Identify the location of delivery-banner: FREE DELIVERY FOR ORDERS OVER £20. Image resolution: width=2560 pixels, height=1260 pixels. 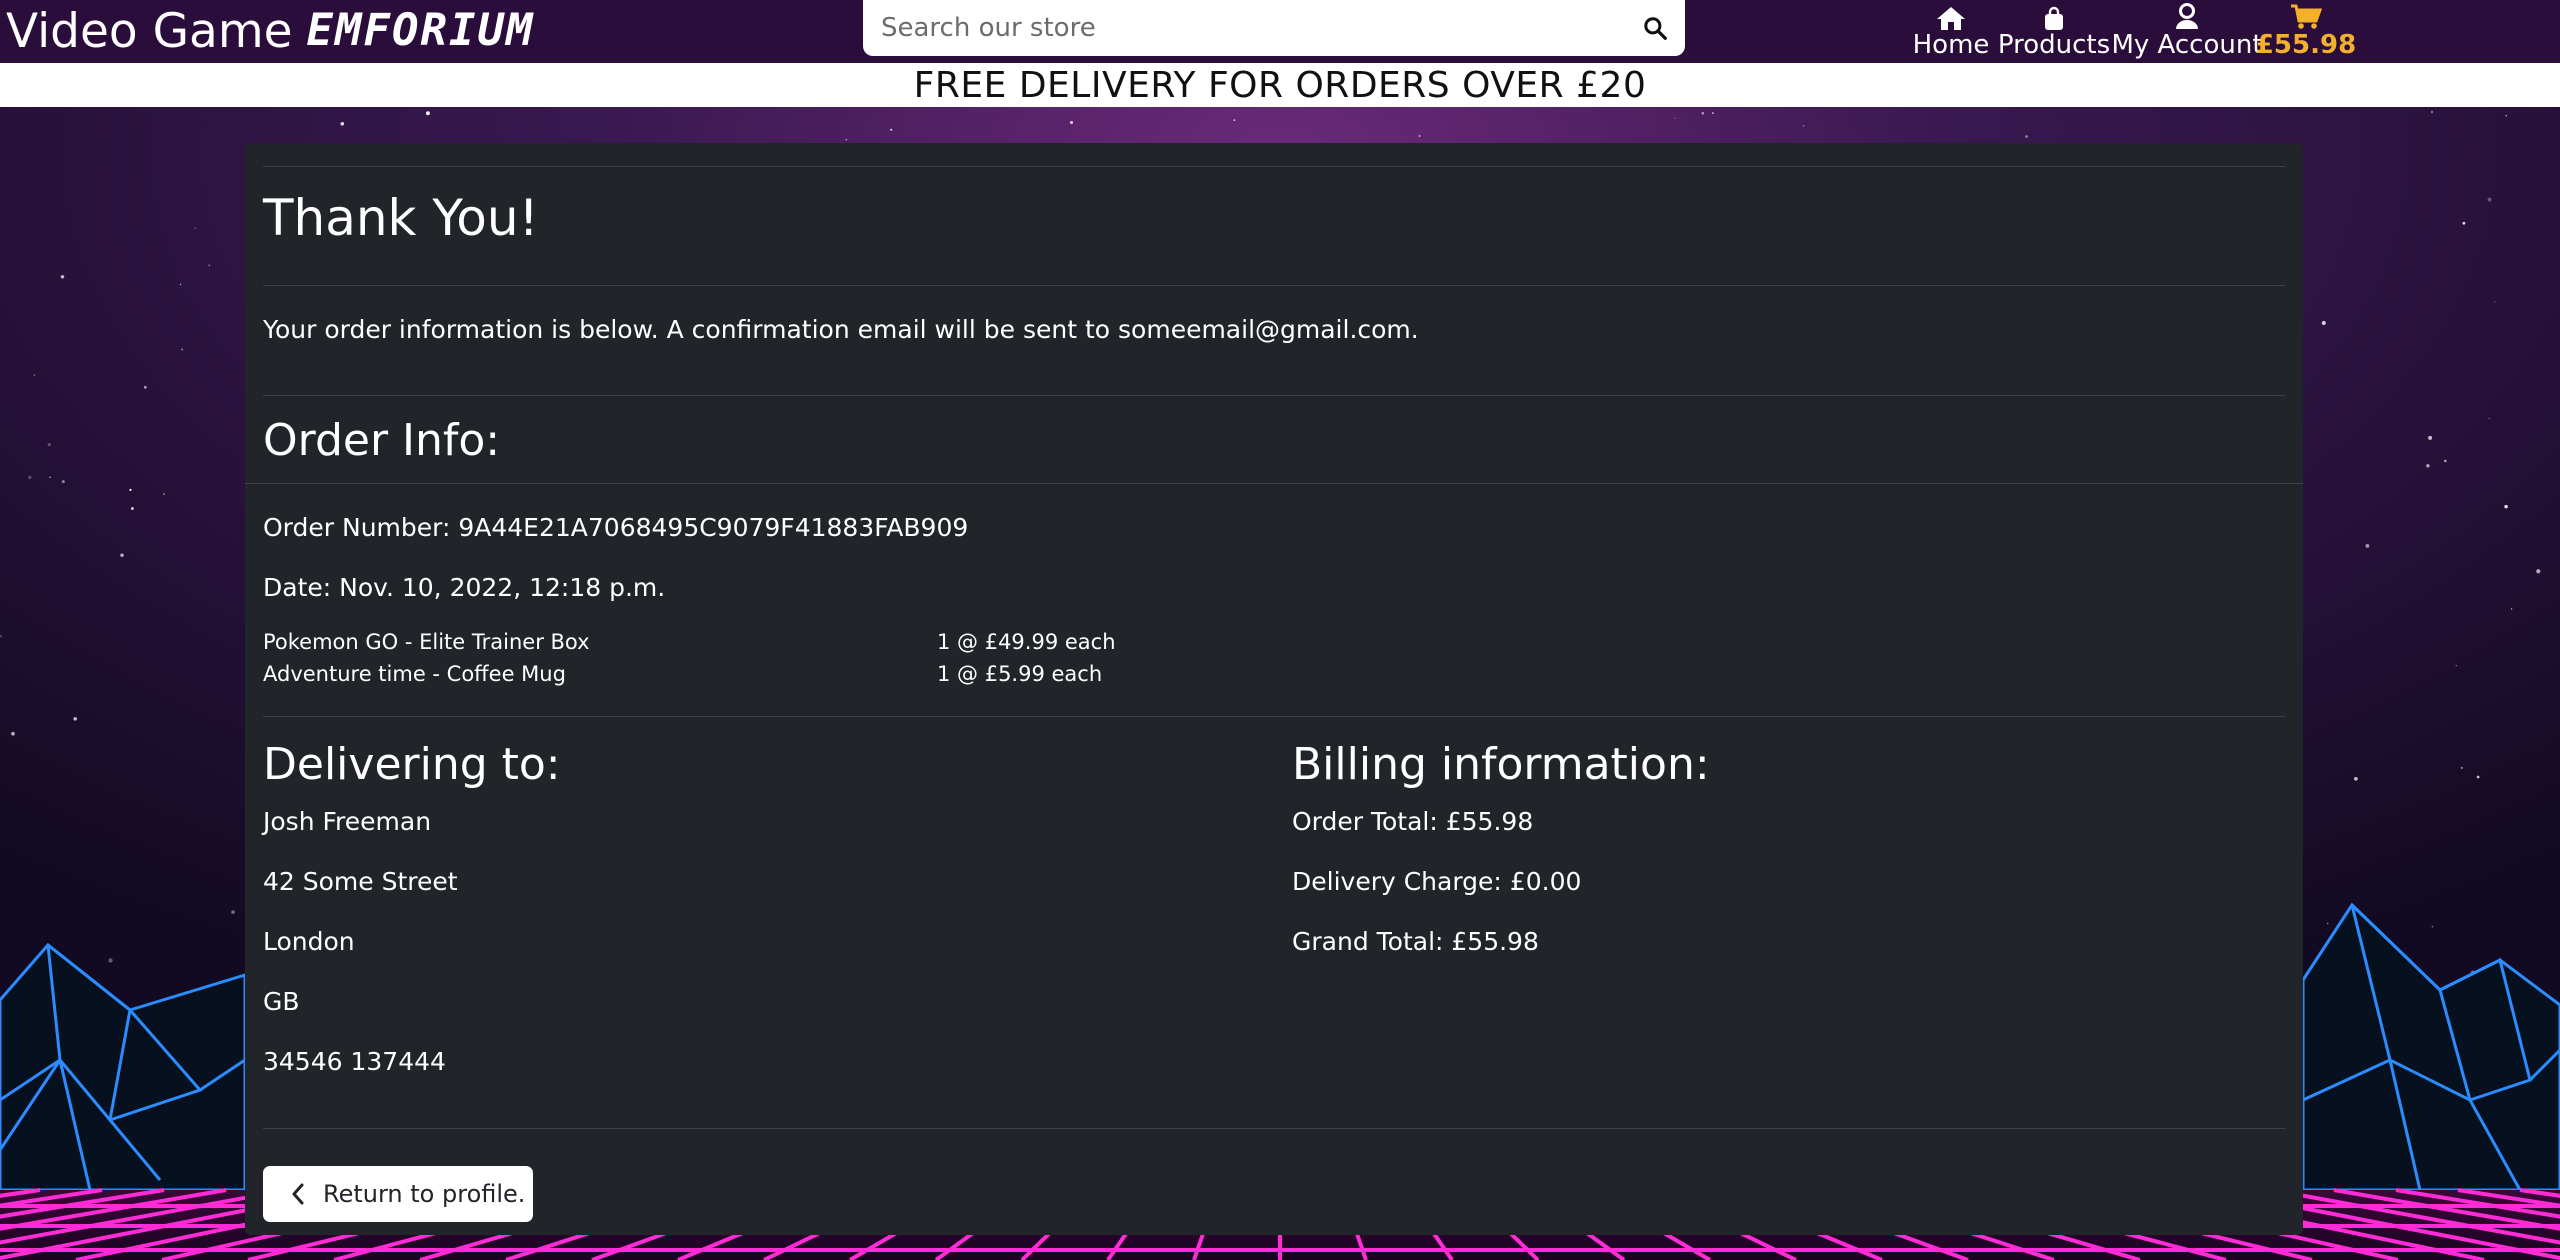
(1280, 85).